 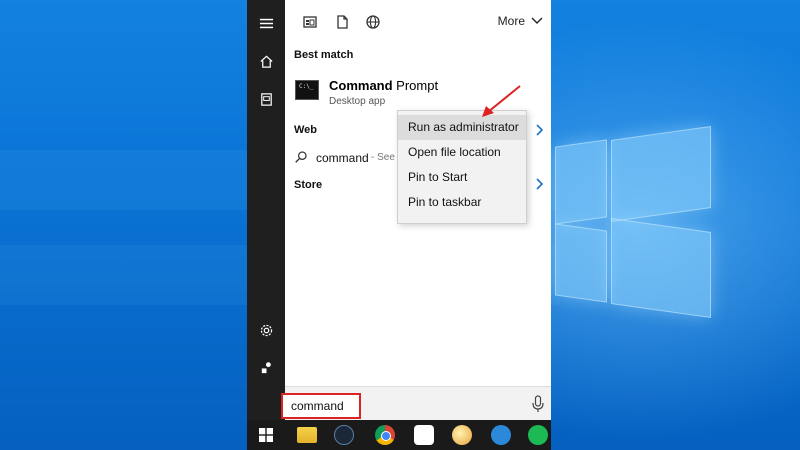 I want to click on chrome-icon, so click(x=385, y=435).